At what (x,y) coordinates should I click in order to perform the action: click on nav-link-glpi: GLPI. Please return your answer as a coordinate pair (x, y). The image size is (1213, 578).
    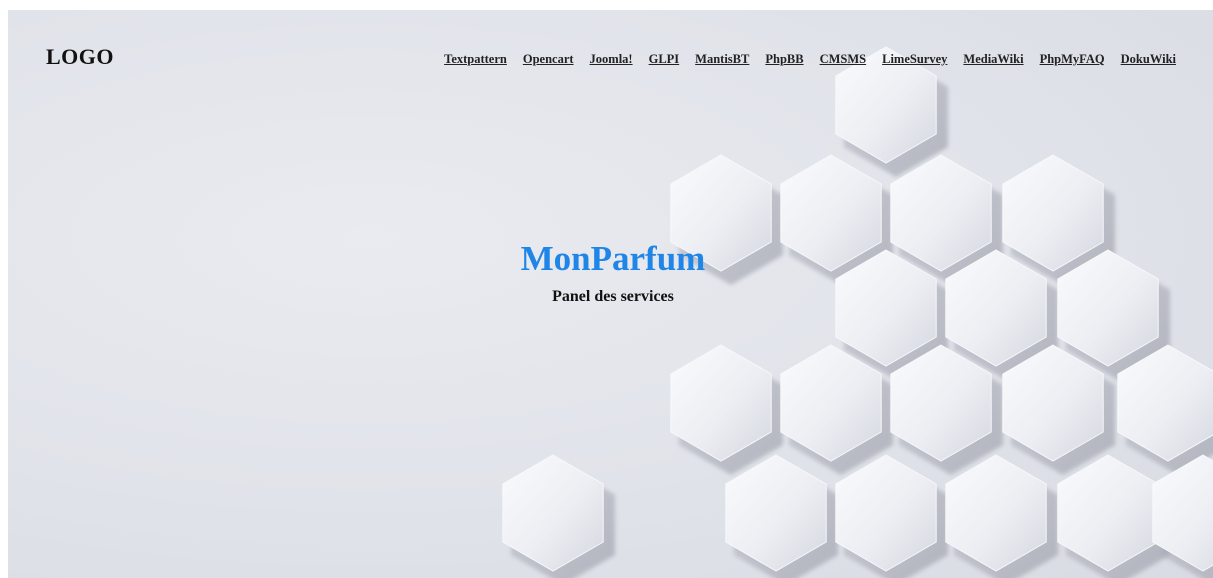
    Looking at the image, I should click on (664, 59).